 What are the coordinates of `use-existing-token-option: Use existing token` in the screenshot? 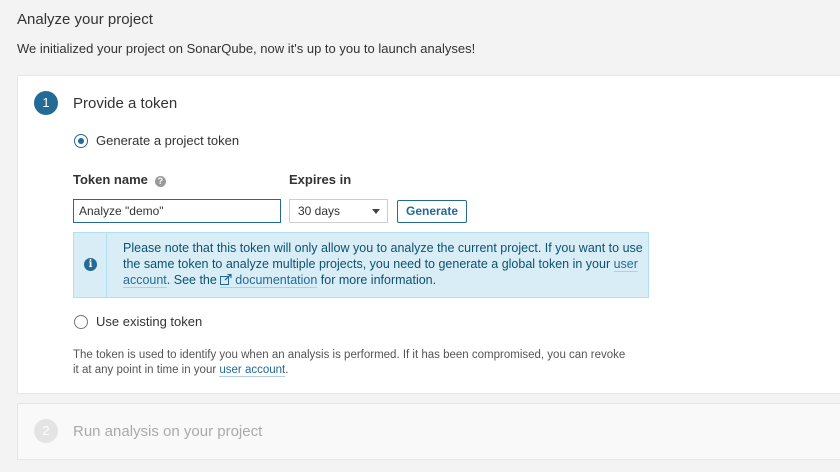 It's located at (138, 321).